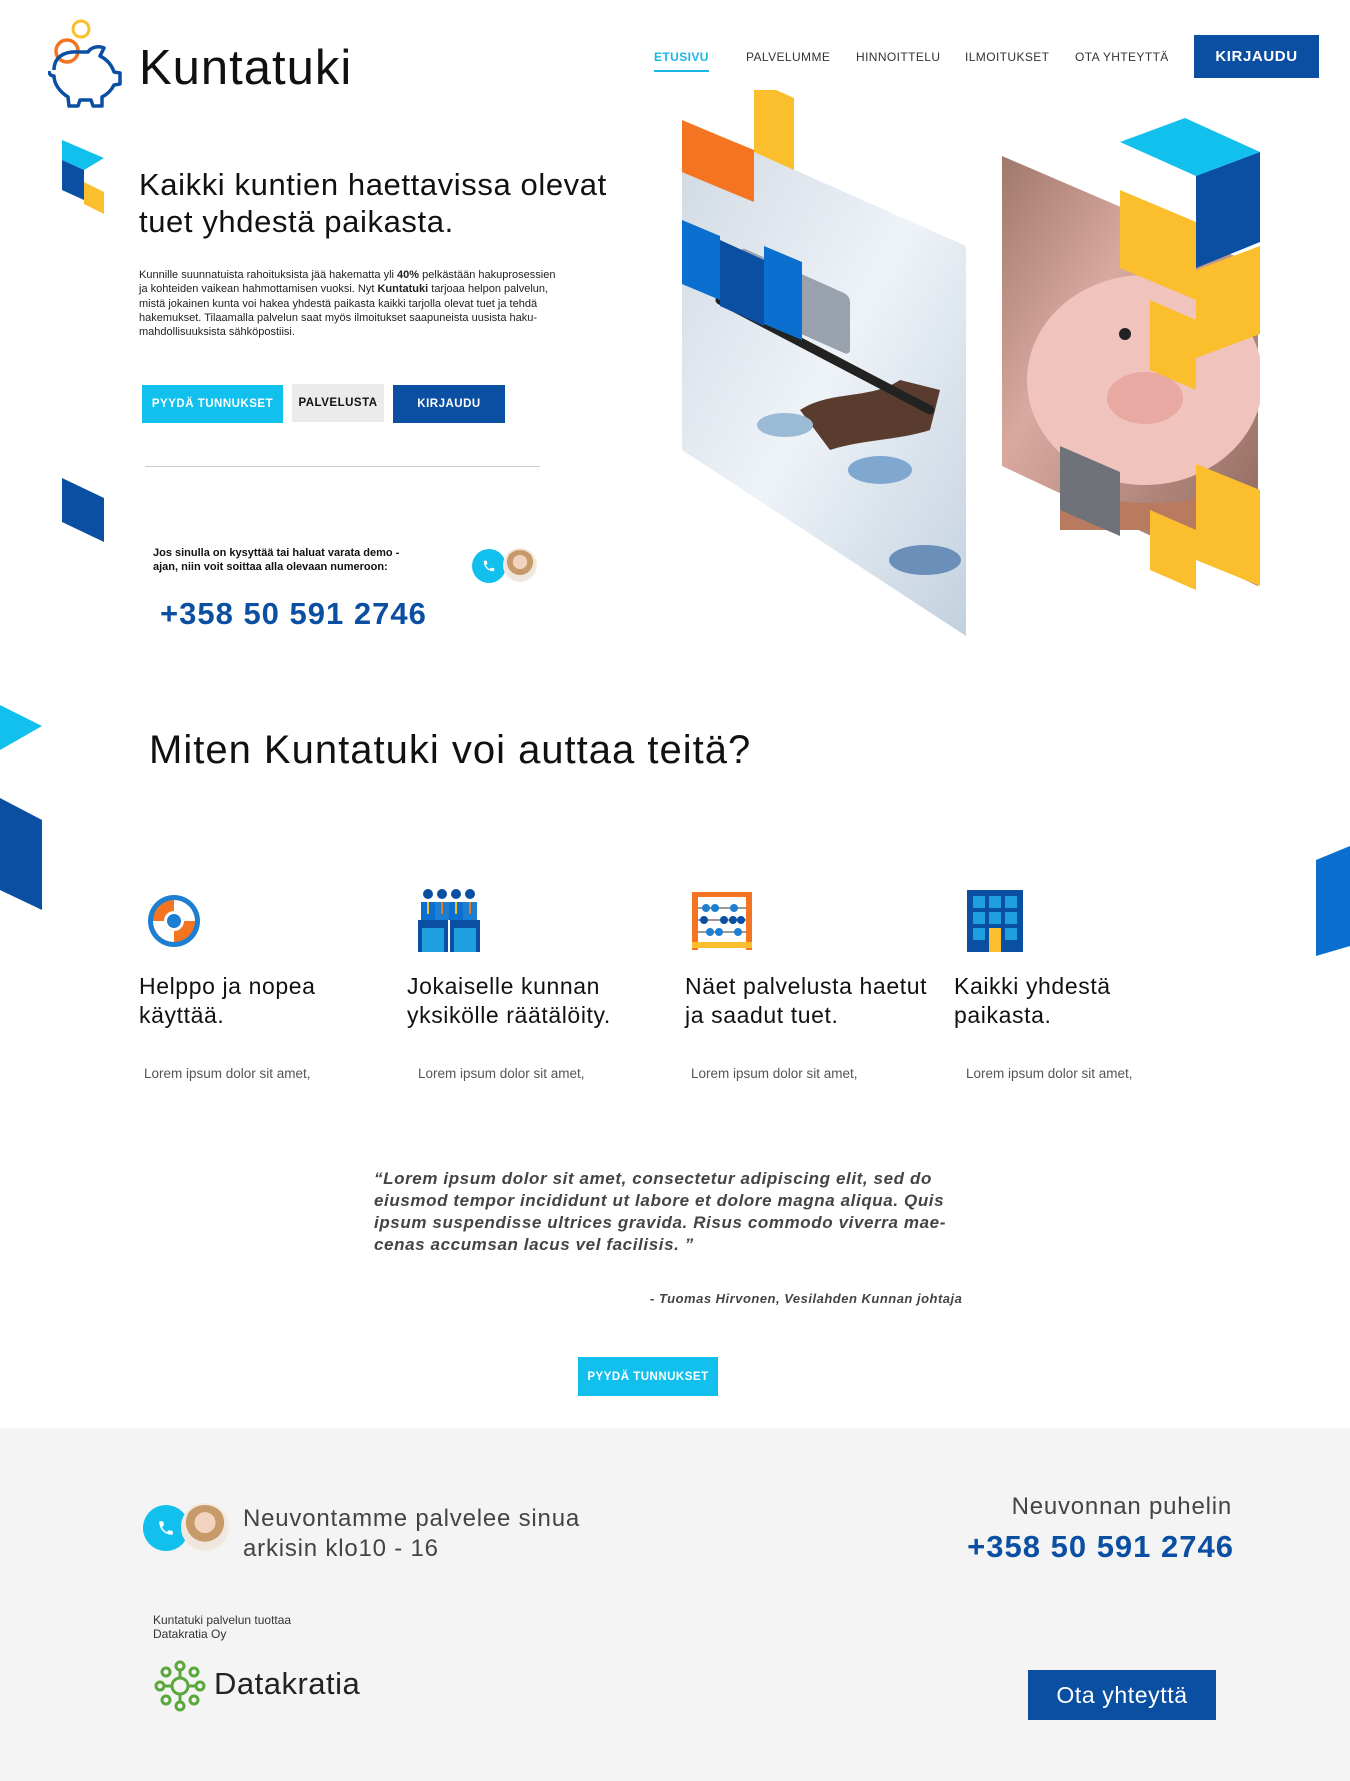 The width and height of the screenshot is (1350, 1781). What do you see at coordinates (450, 750) in the screenshot?
I see `section-title-help: Miten Kuntatuki voi auttaa teitä?` at bounding box center [450, 750].